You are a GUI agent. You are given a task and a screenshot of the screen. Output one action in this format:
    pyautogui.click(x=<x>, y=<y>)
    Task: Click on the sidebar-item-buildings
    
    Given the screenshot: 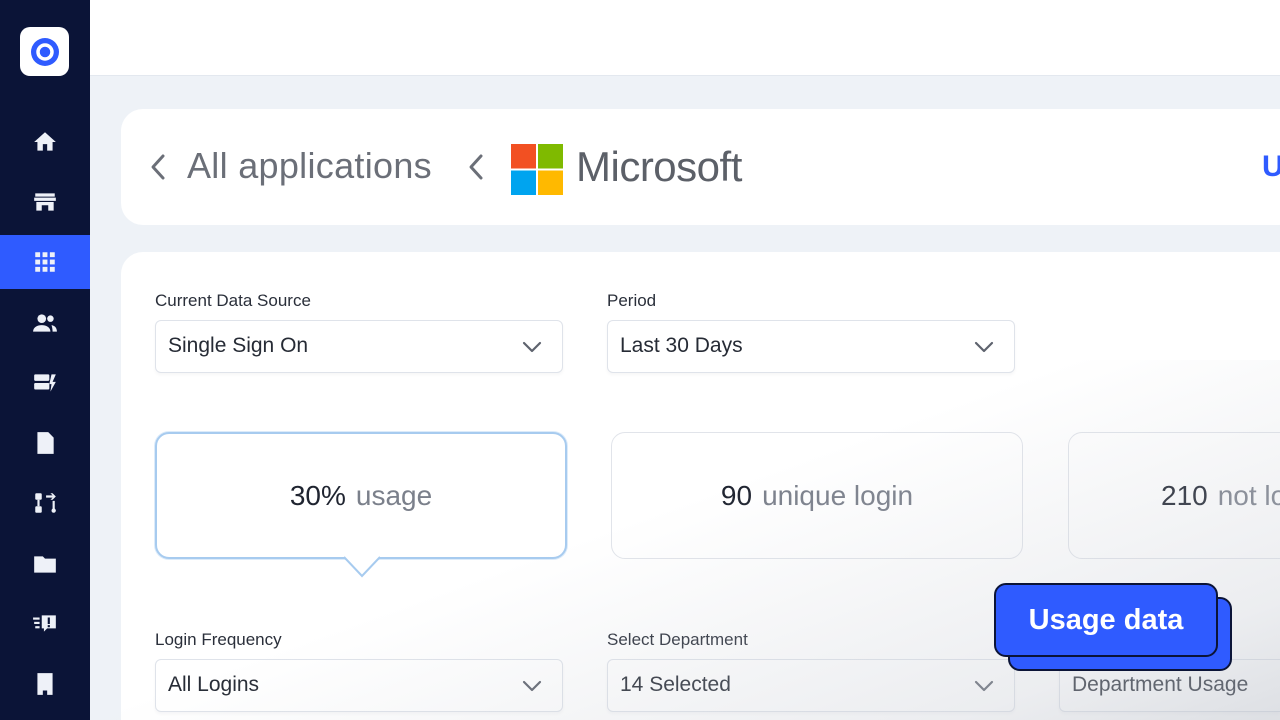 What is the action you would take?
    pyautogui.click(x=45, y=684)
    